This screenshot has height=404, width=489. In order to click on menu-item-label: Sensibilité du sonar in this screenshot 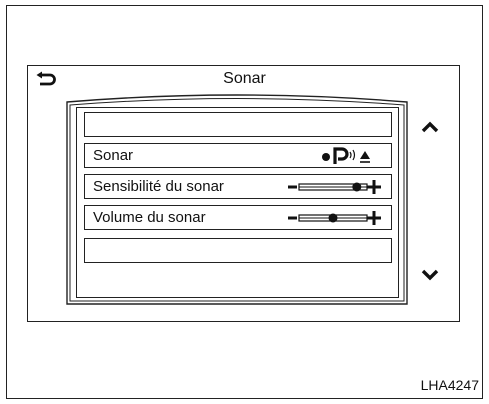, I will do `click(158, 186)`.